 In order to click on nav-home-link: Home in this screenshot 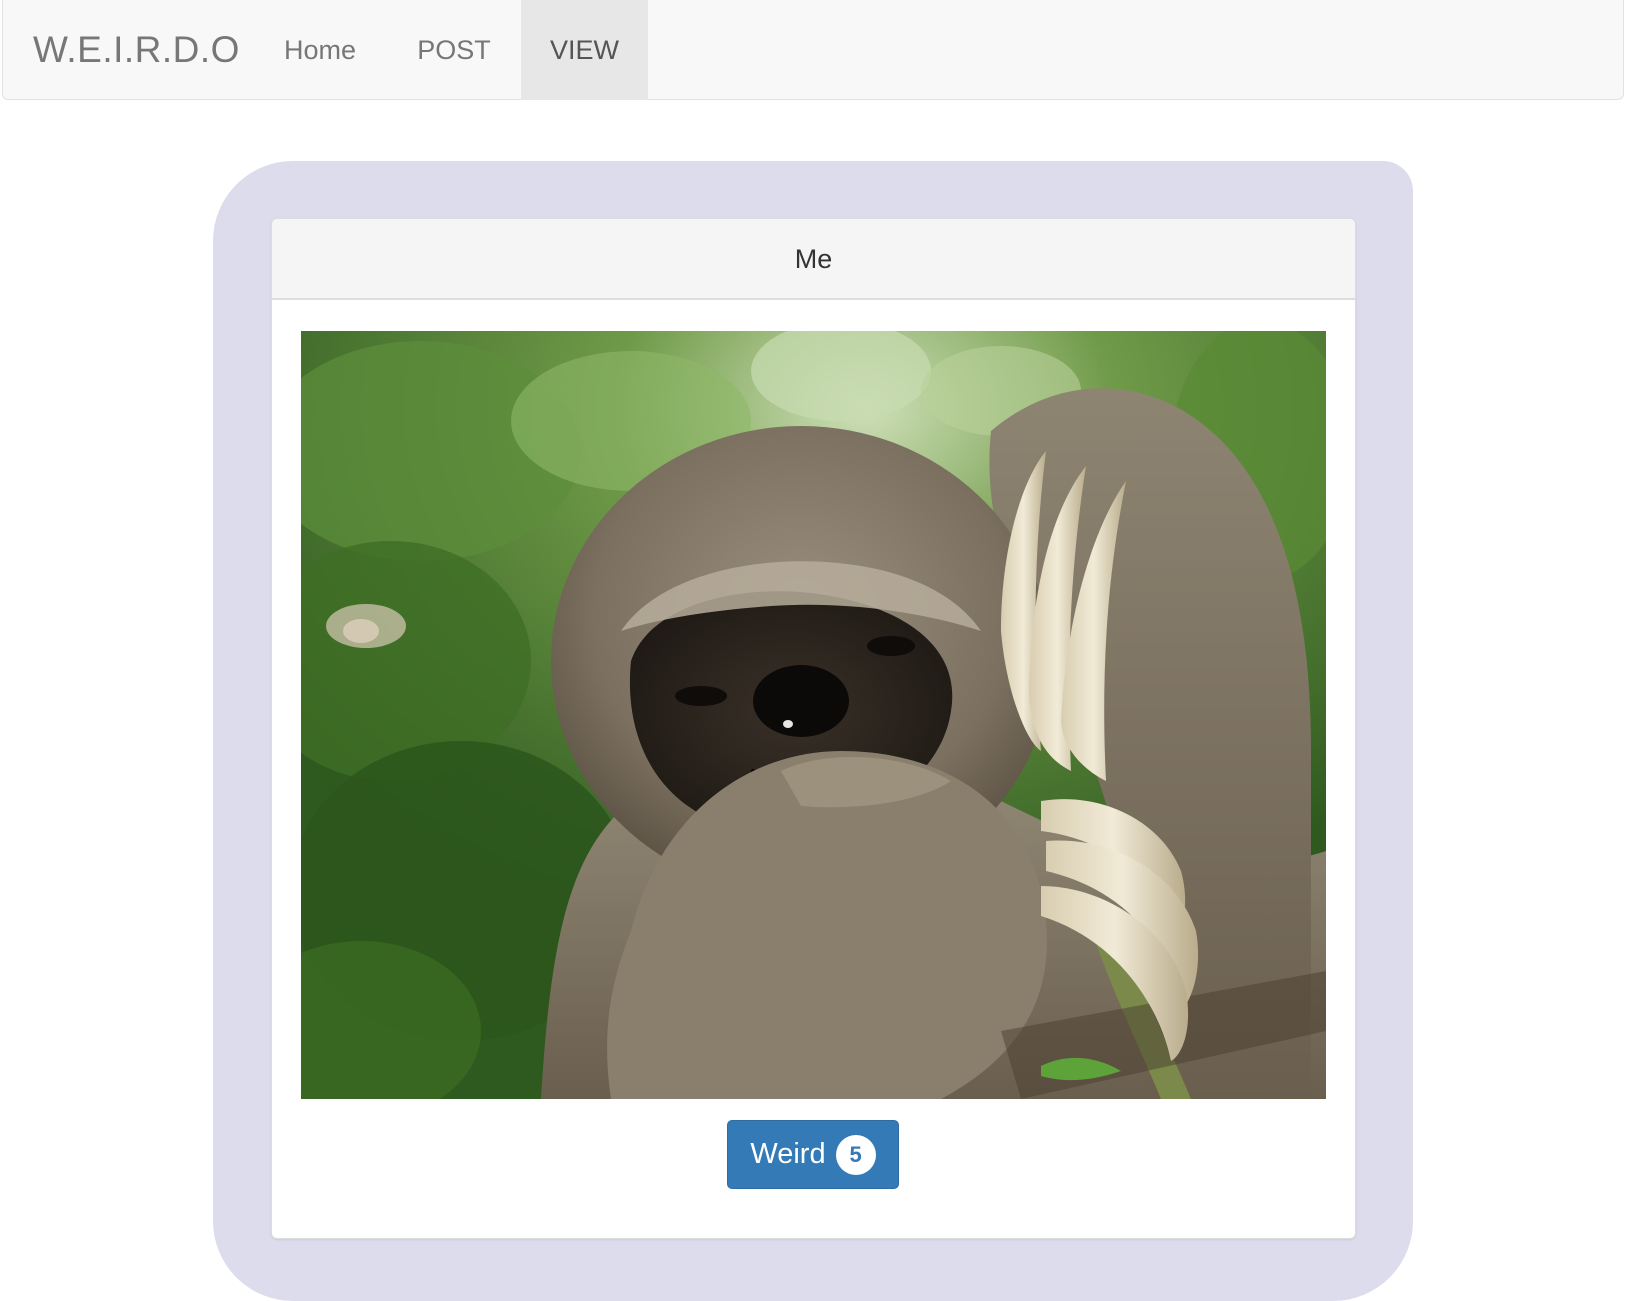, I will do `click(320, 50)`.